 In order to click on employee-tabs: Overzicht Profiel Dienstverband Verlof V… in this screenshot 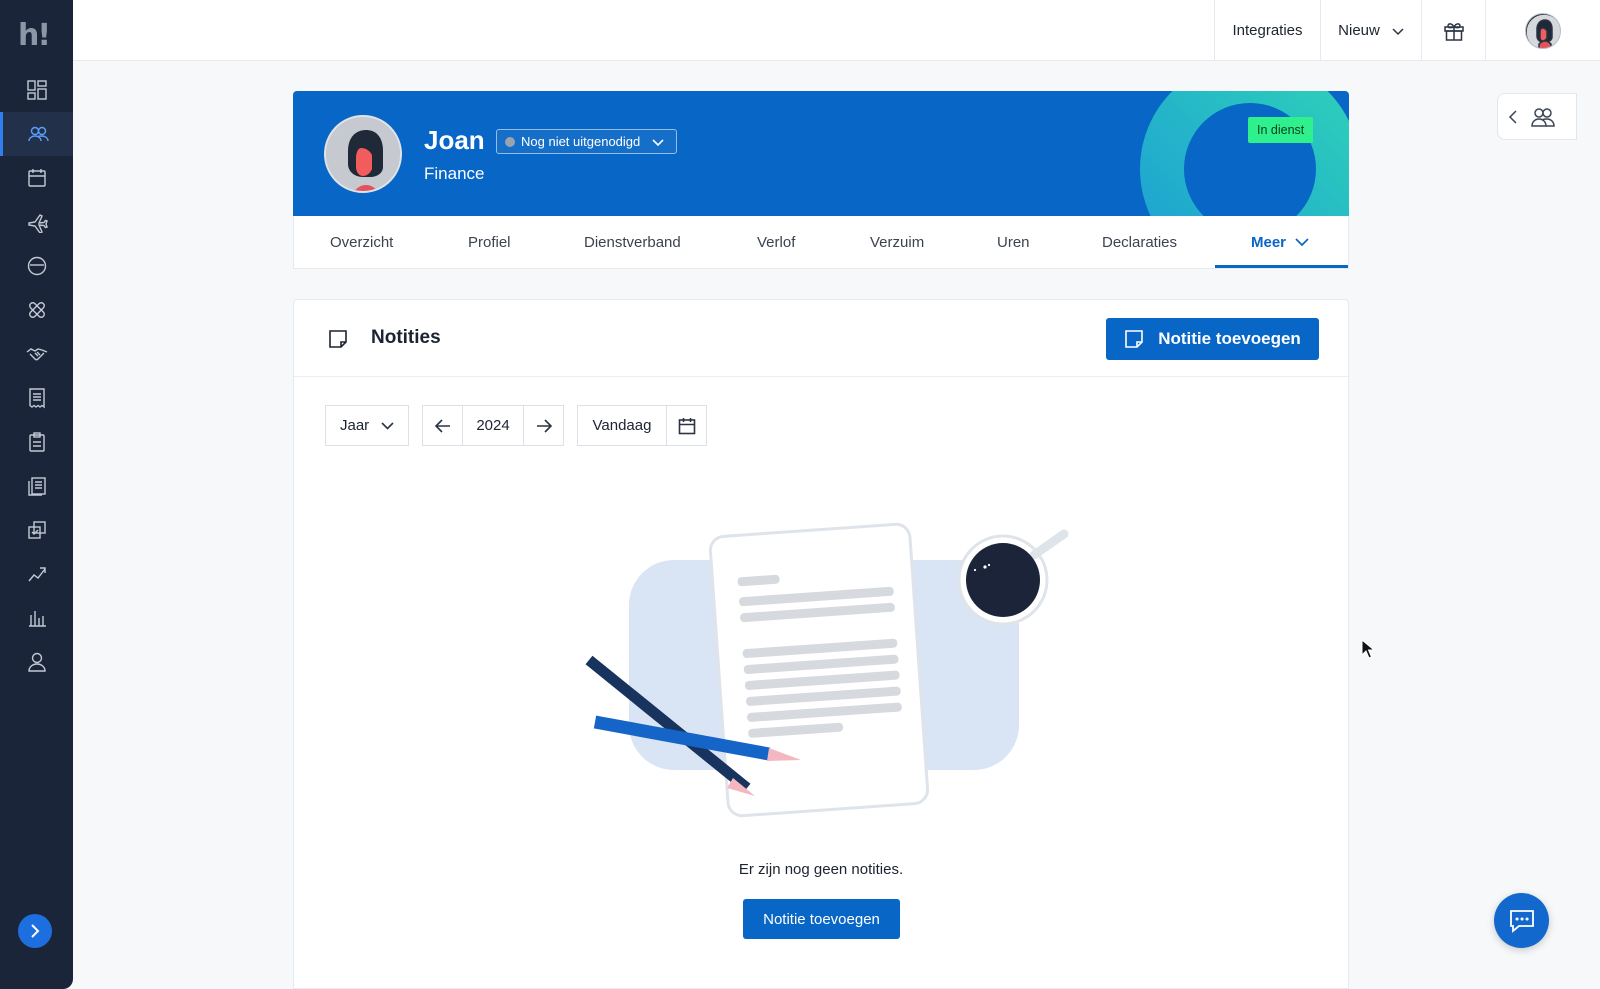, I will do `click(821, 242)`.